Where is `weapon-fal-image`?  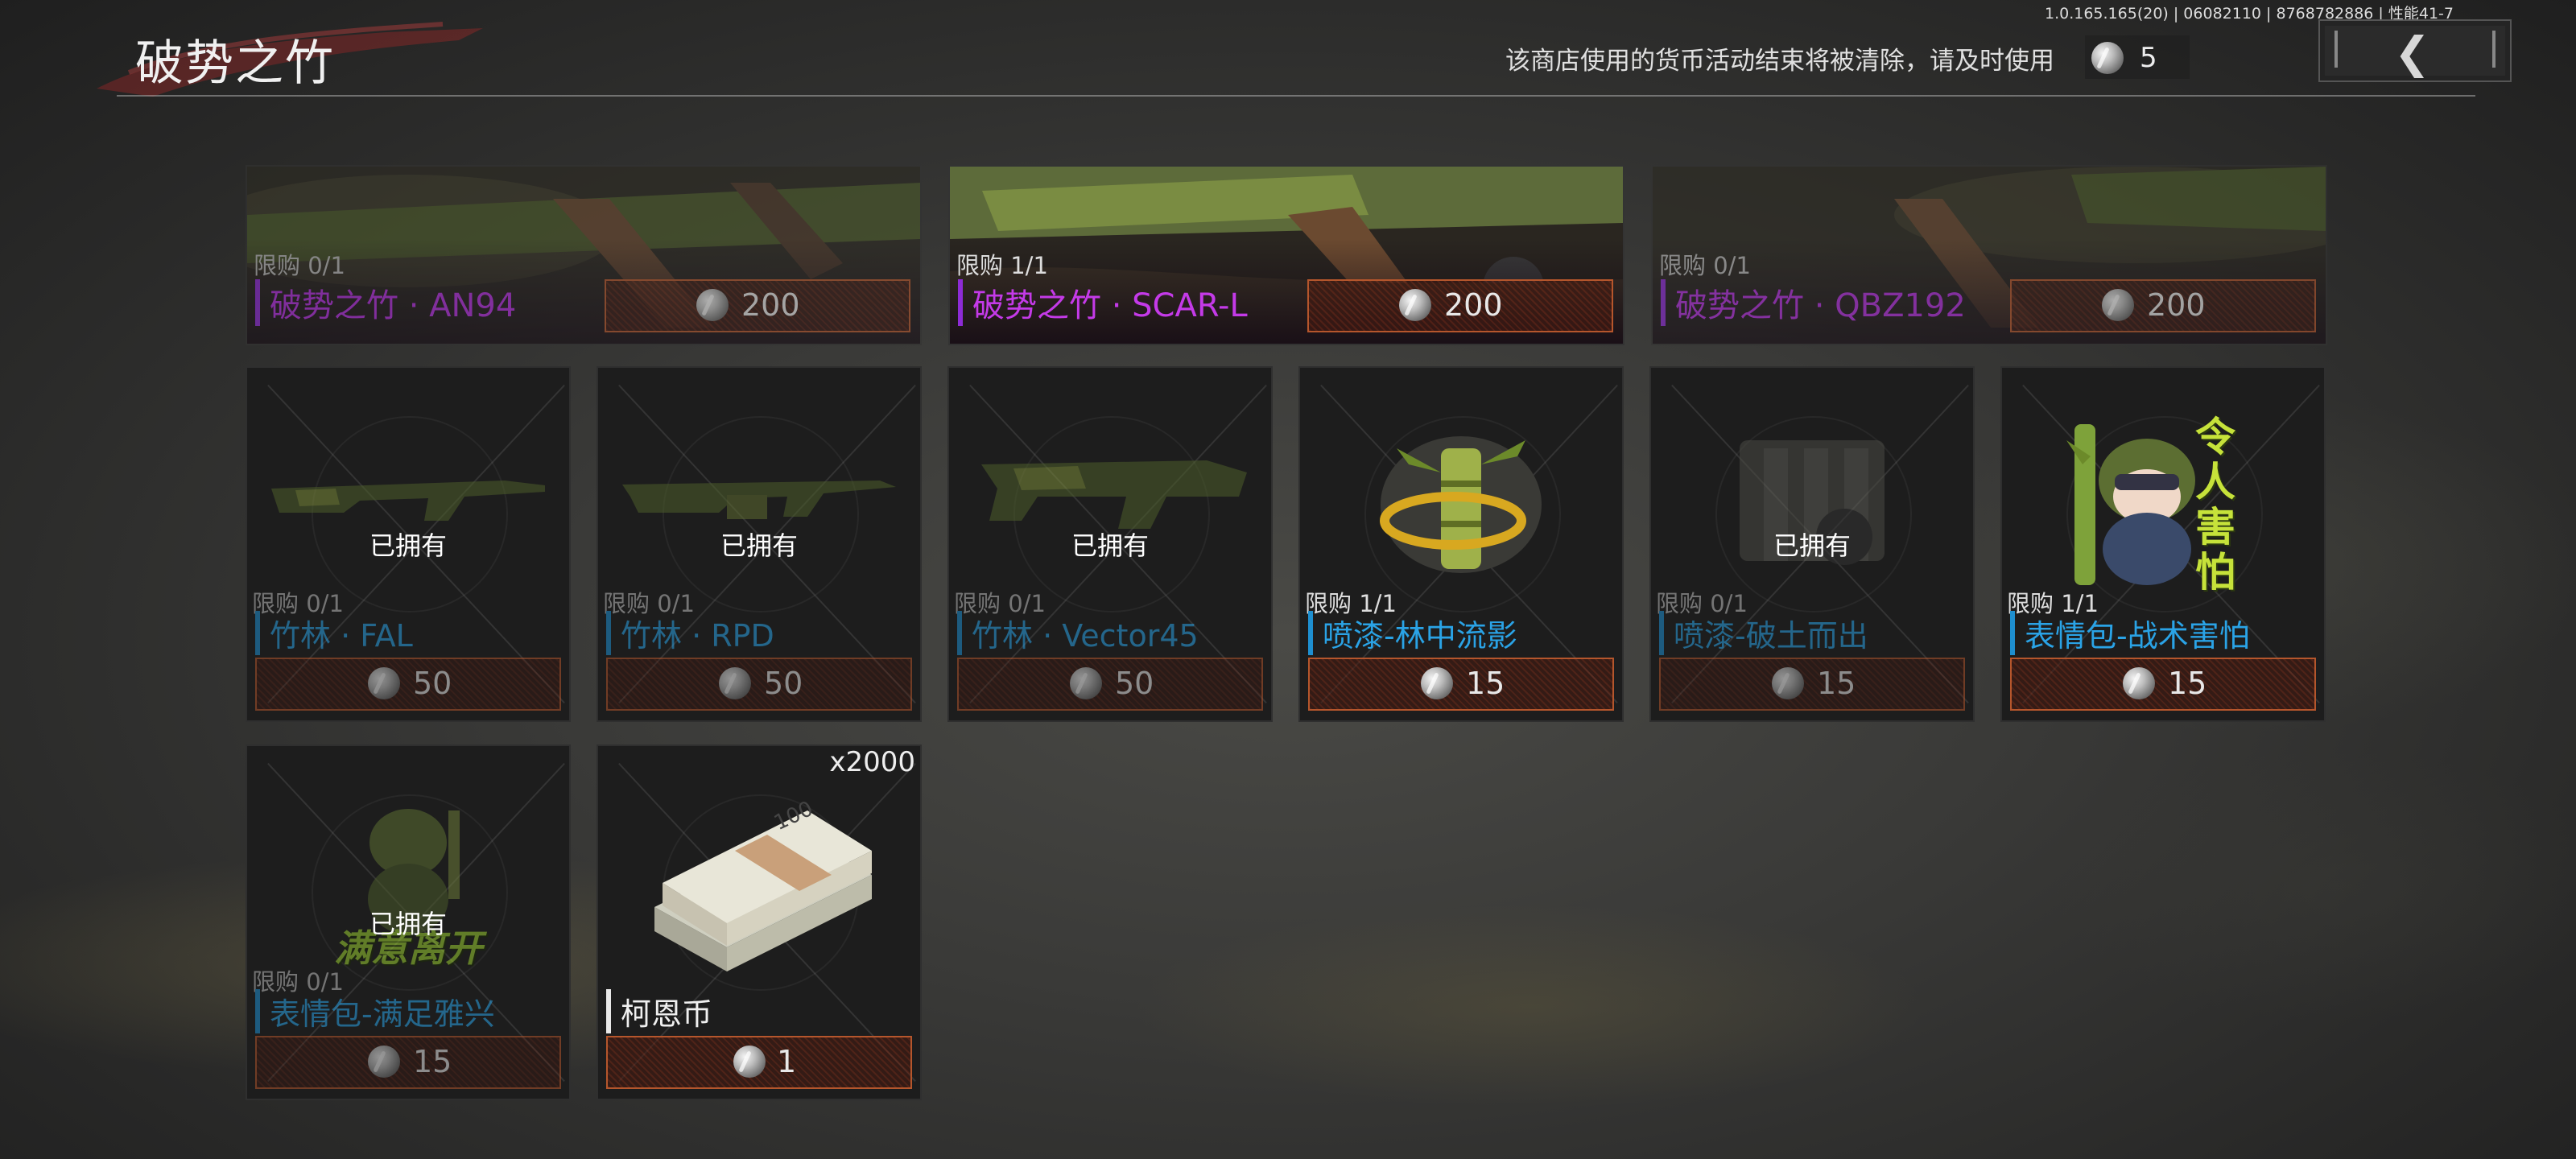
weapon-fal-image is located at coordinates (408, 501).